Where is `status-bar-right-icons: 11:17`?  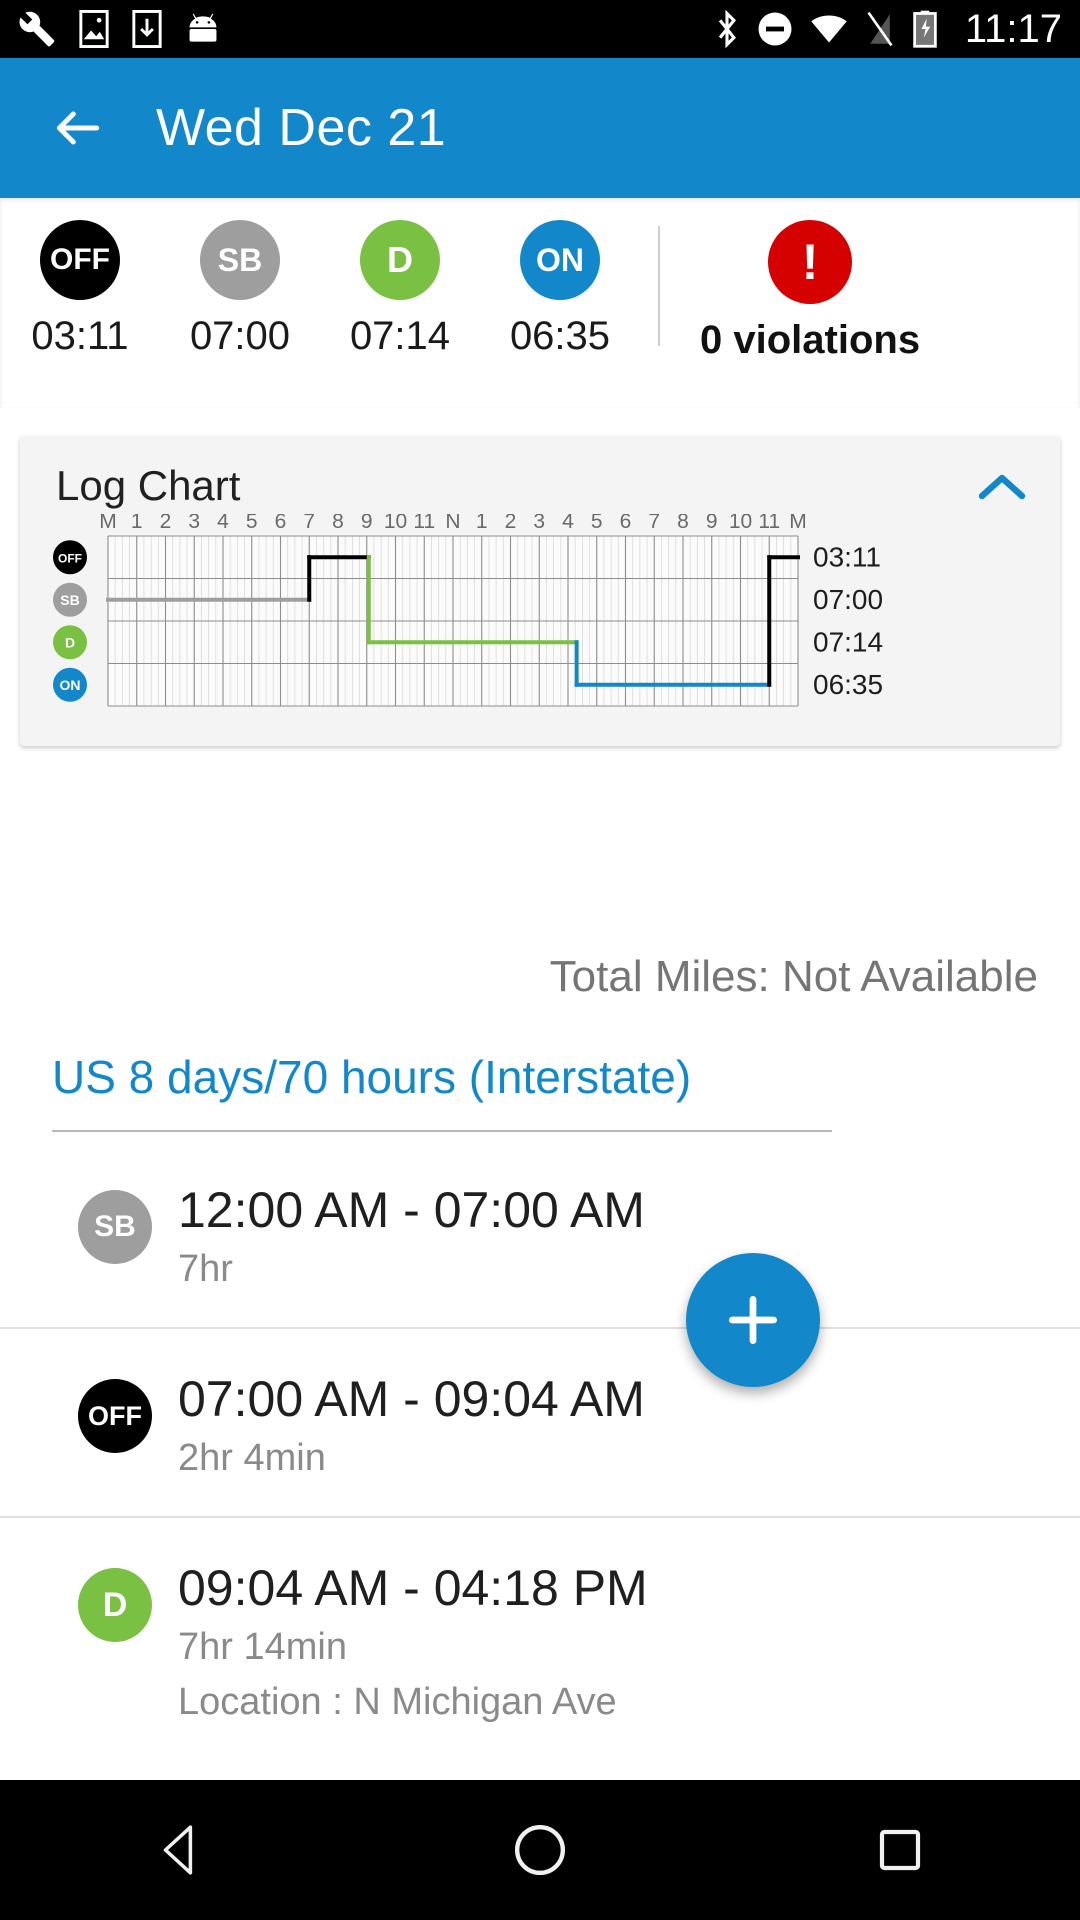
status-bar-right-icons: 11:17 is located at coordinates (888, 29).